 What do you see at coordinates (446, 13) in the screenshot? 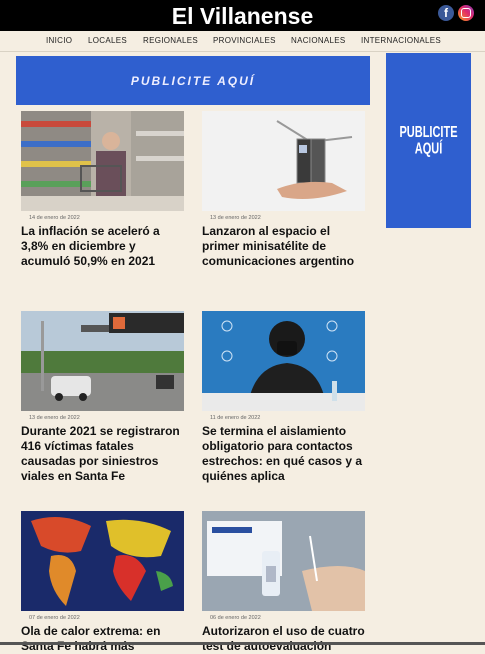
I see `facebook-icon: f` at bounding box center [446, 13].